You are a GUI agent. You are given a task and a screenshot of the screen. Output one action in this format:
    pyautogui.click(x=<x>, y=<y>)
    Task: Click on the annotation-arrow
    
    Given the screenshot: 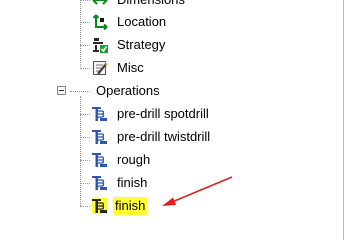 What is the action you would take?
    pyautogui.click(x=197, y=191)
    